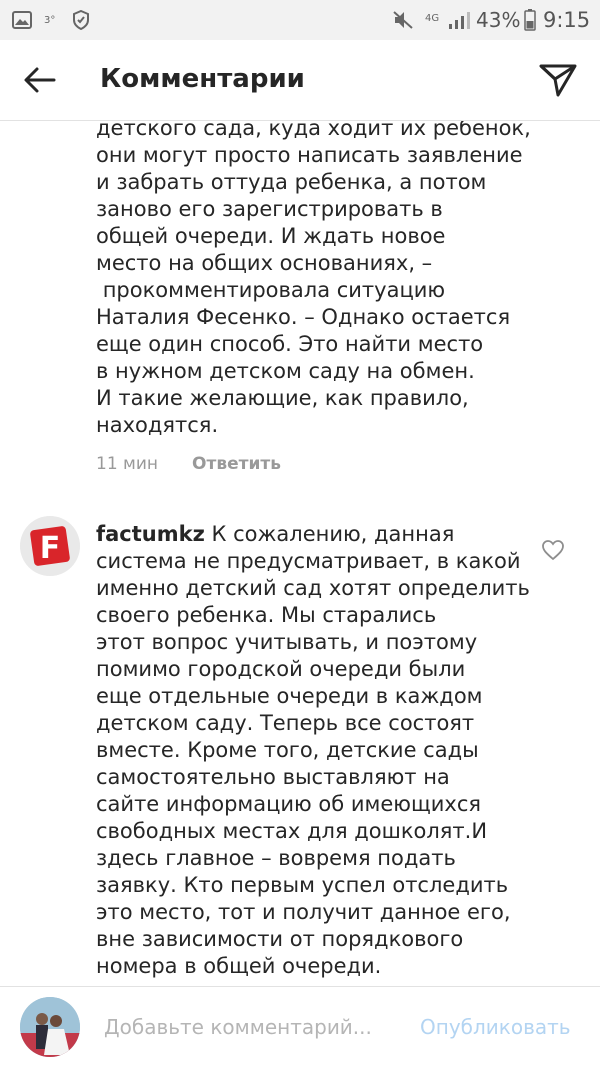 The width and height of the screenshot is (600, 1066). What do you see at coordinates (432, 18) in the screenshot?
I see `network-type-text: 4G` at bounding box center [432, 18].